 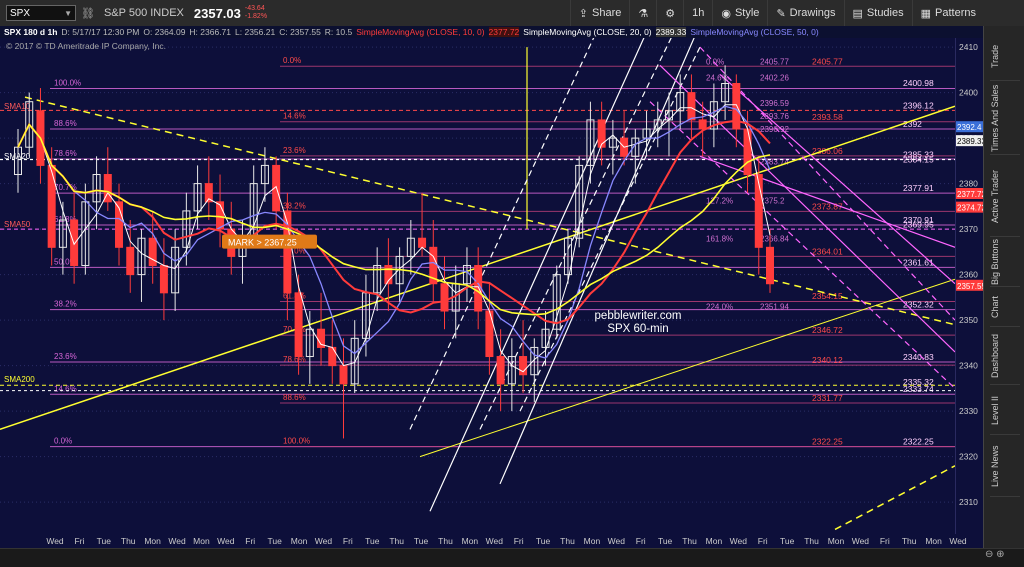 I want to click on share-icon: ⇪, so click(x=583, y=13).